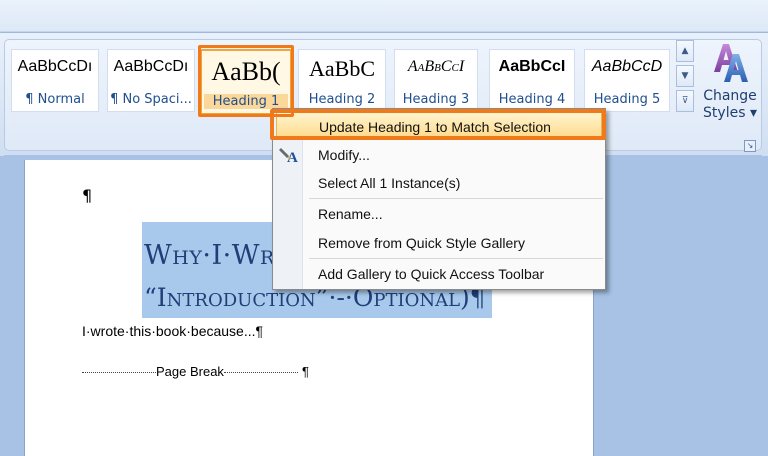 The height and width of the screenshot is (456, 768). Describe the element at coordinates (55, 99) in the screenshot. I see `style-name: ¶ Normal` at that location.